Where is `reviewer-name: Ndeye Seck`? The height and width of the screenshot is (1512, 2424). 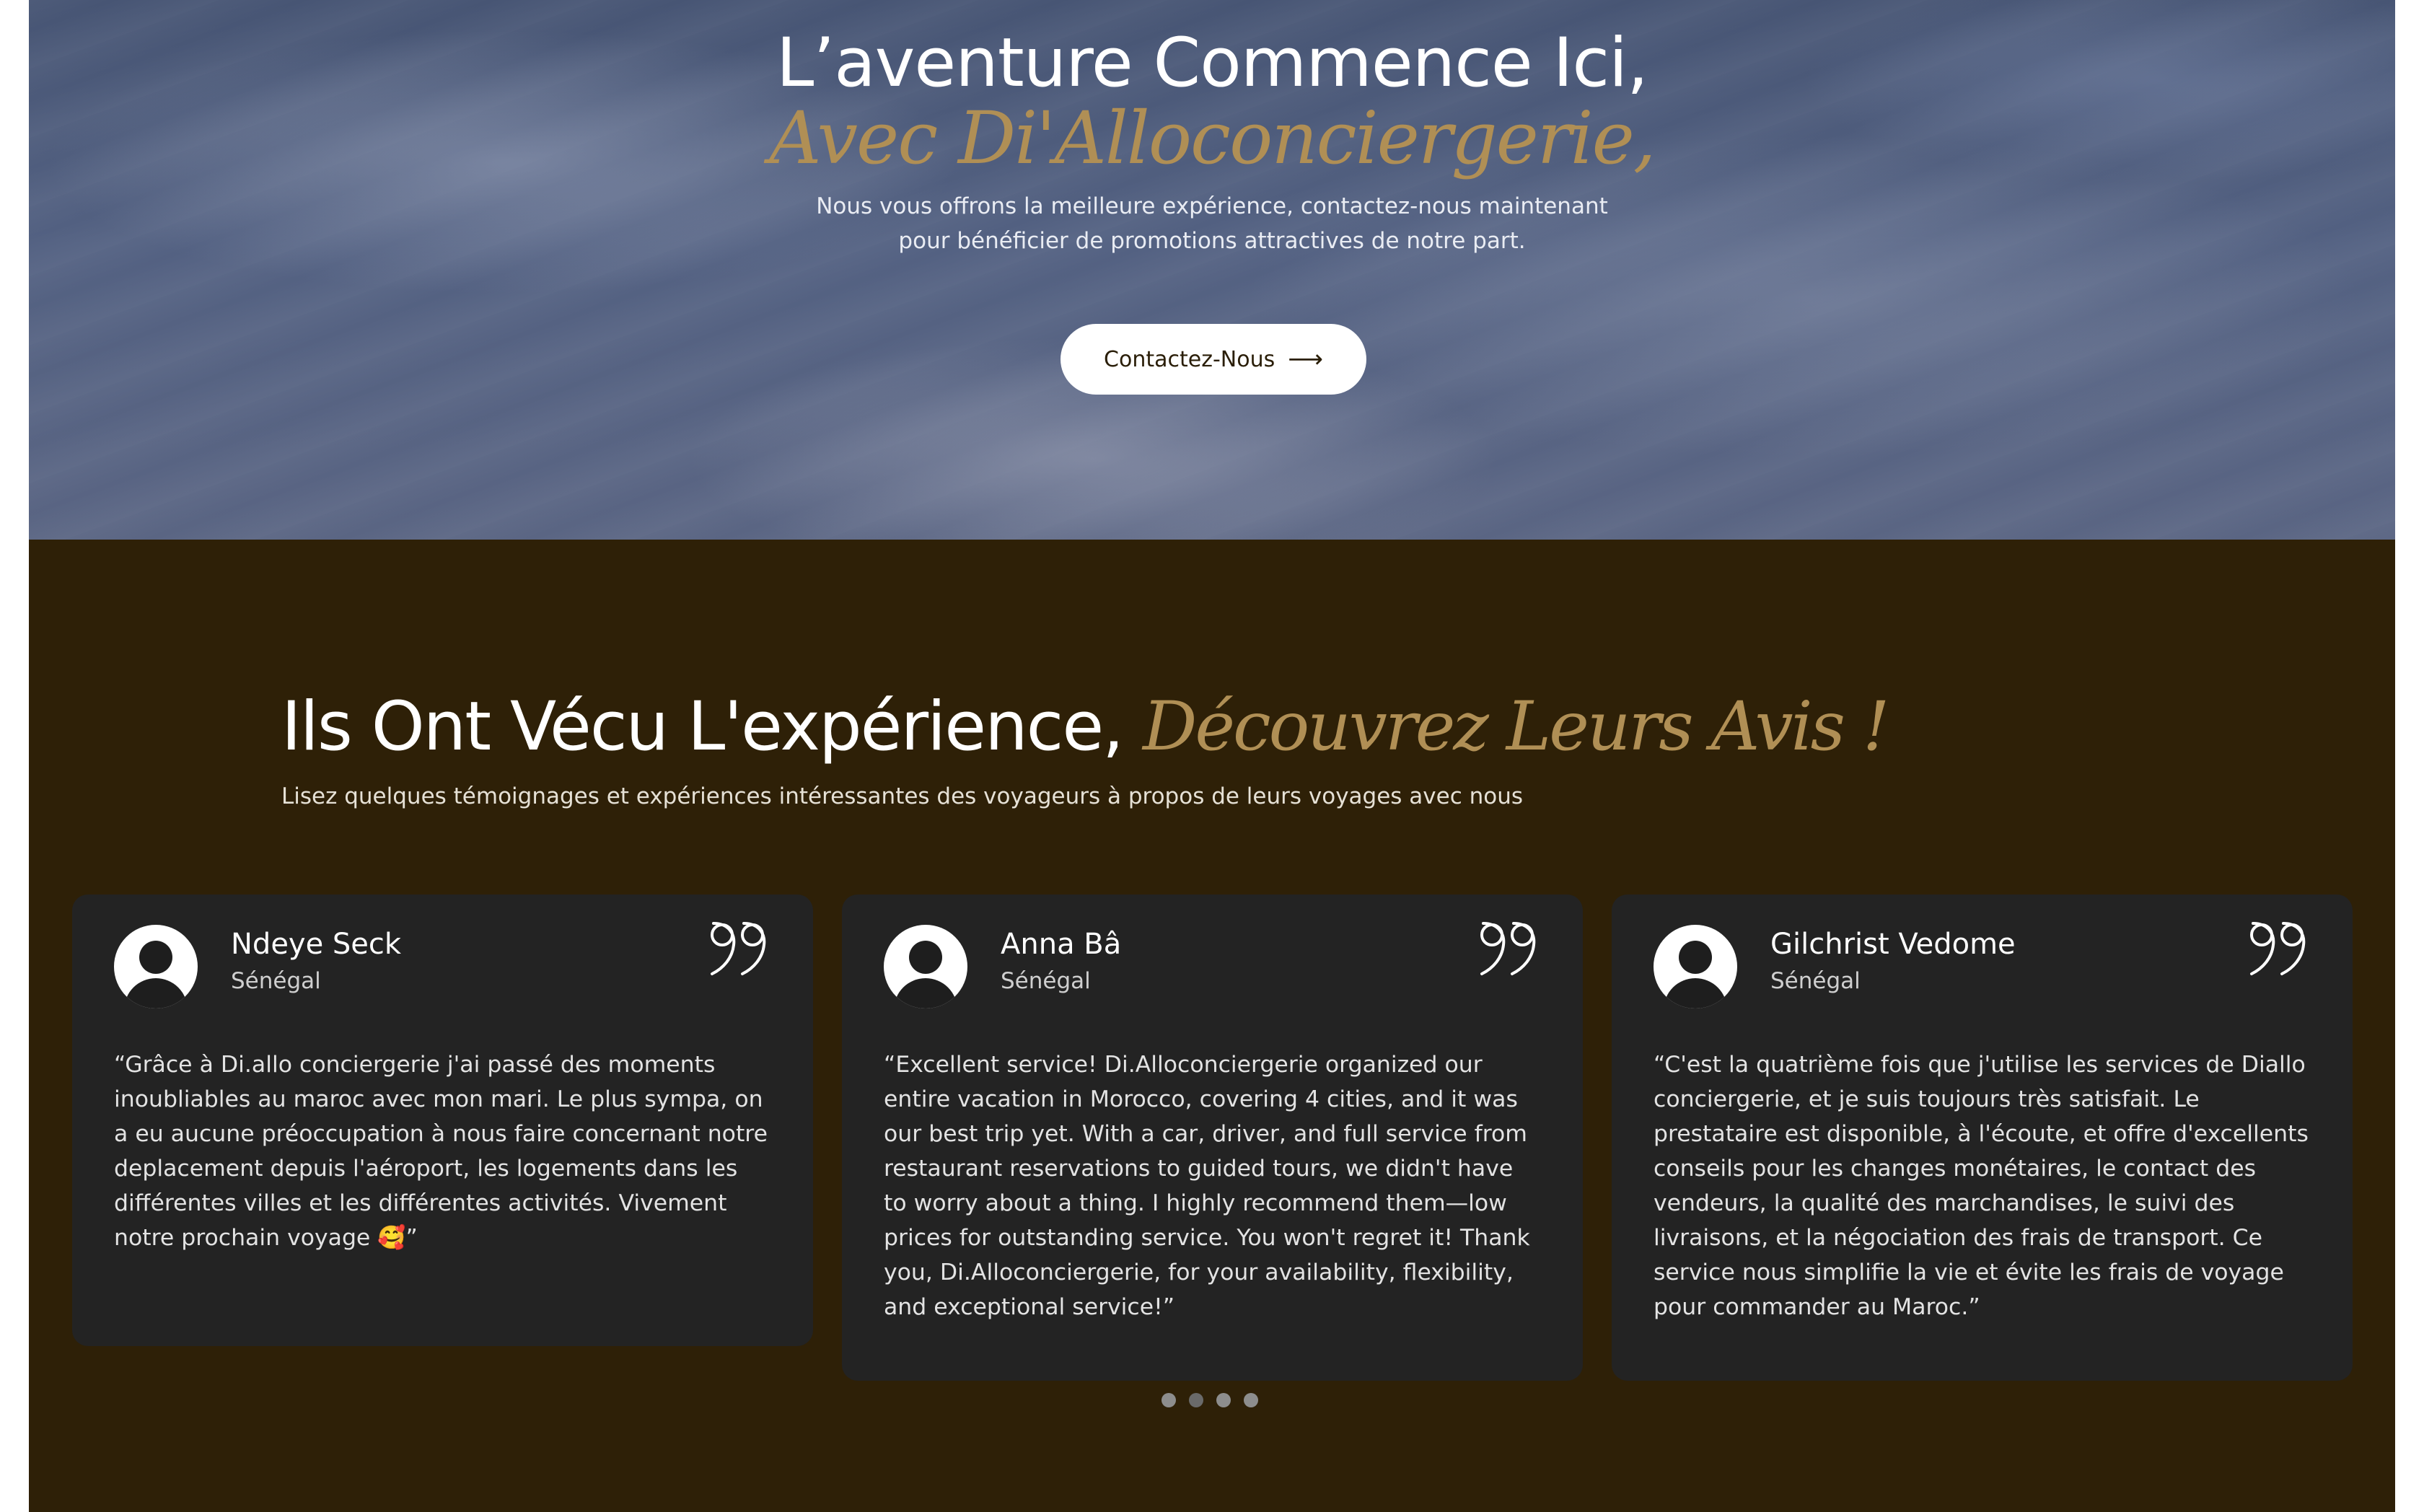
reviewer-name: Ndeye Seck is located at coordinates (316, 945).